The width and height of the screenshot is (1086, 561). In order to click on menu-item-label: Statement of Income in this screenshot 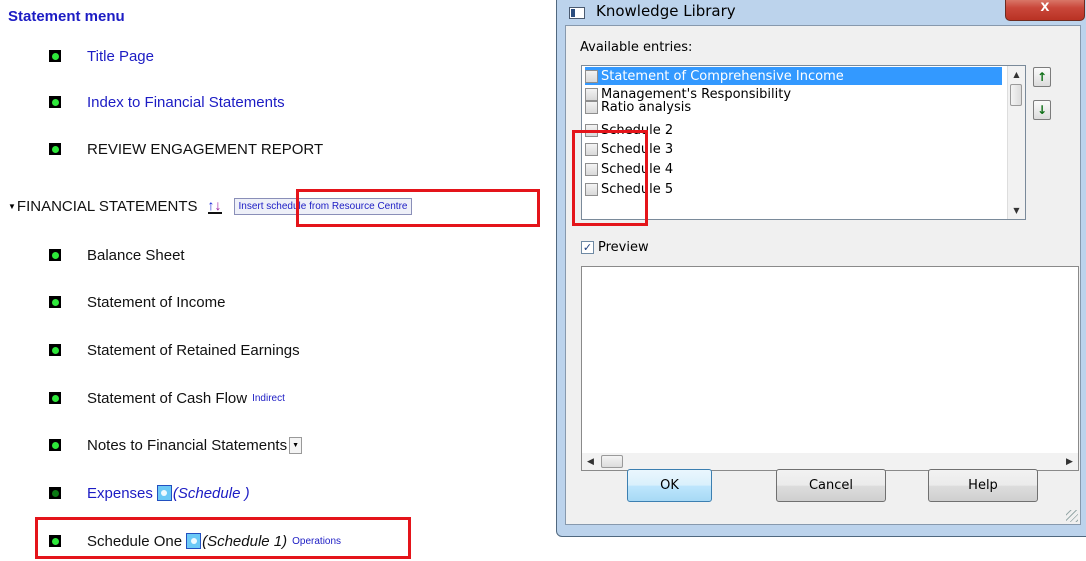, I will do `click(156, 302)`.